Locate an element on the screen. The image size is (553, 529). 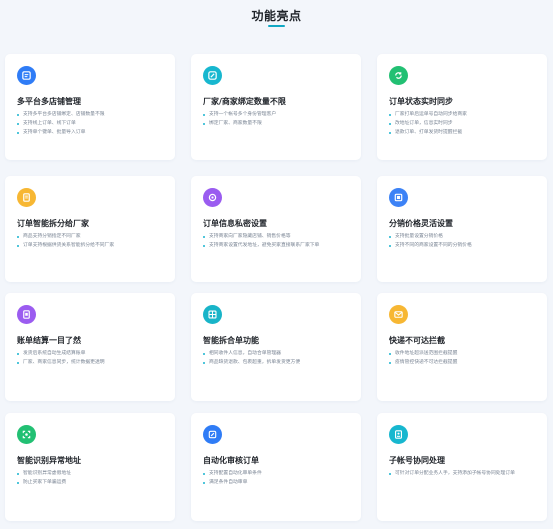
feature-bullet: 收件地址超派送范围拦截提醒 is located at coordinates (464, 353).